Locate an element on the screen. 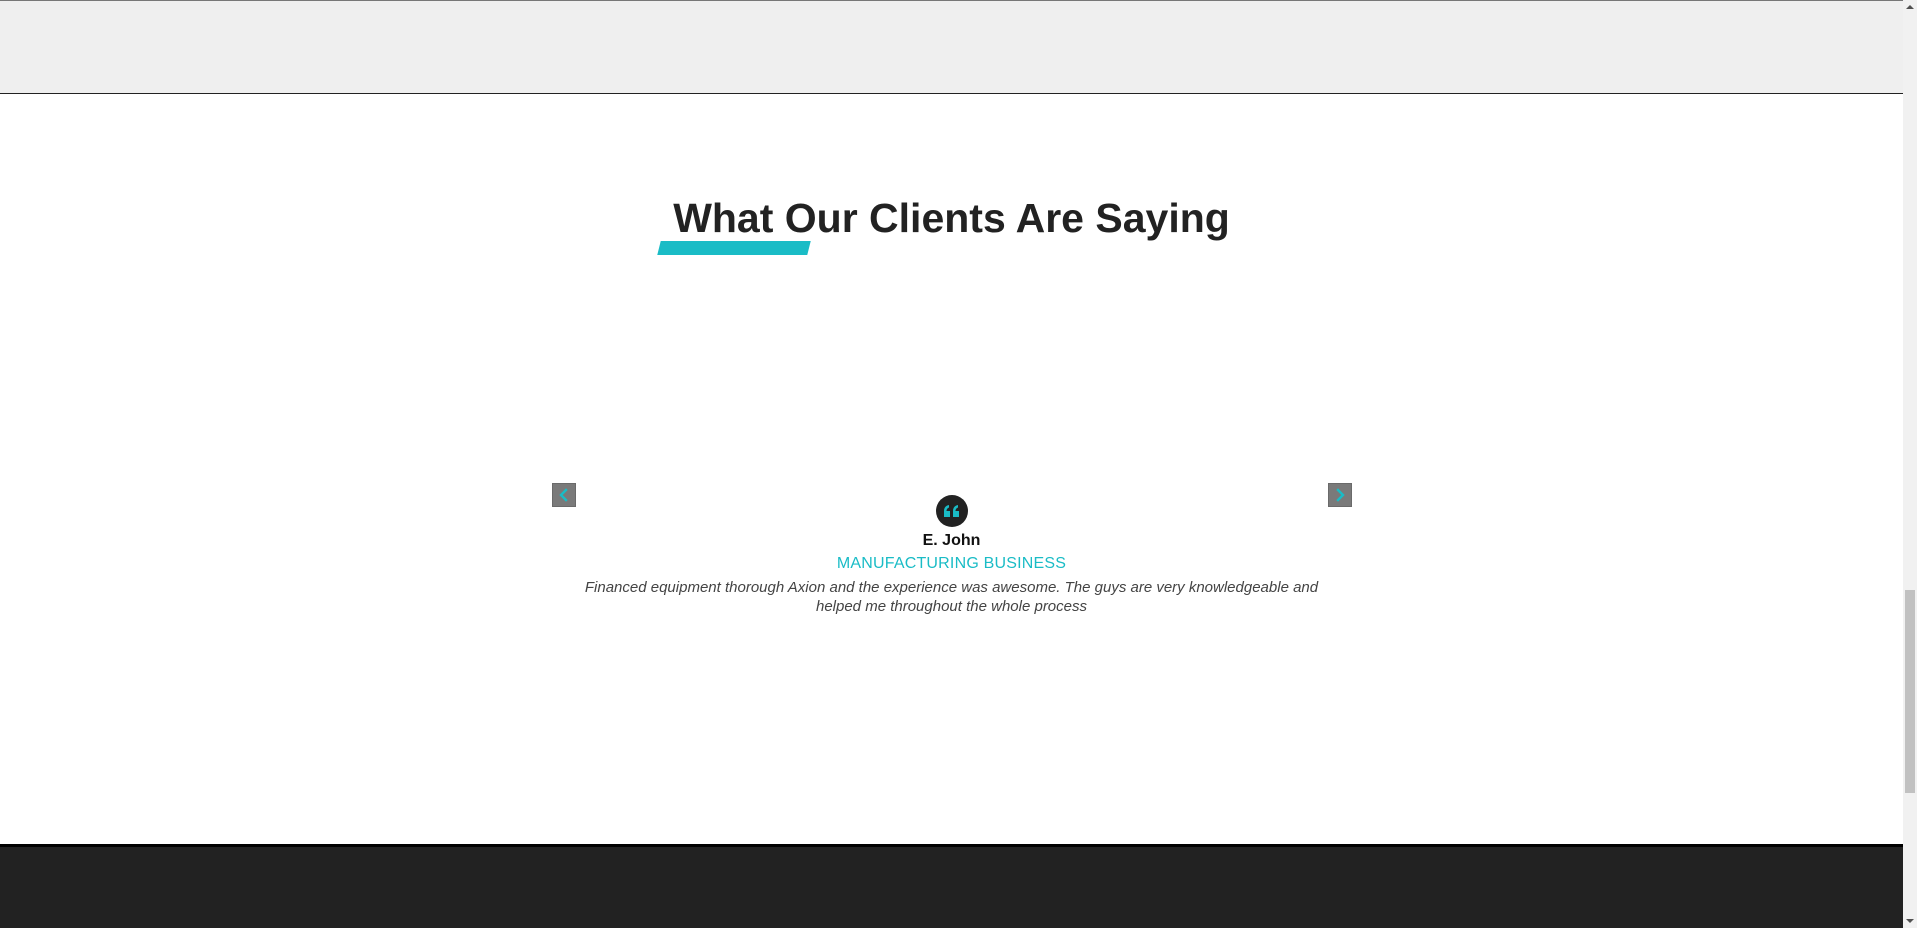 The width and height of the screenshot is (1917, 928). scroll-down-button is located at coordinates (1910, 921).